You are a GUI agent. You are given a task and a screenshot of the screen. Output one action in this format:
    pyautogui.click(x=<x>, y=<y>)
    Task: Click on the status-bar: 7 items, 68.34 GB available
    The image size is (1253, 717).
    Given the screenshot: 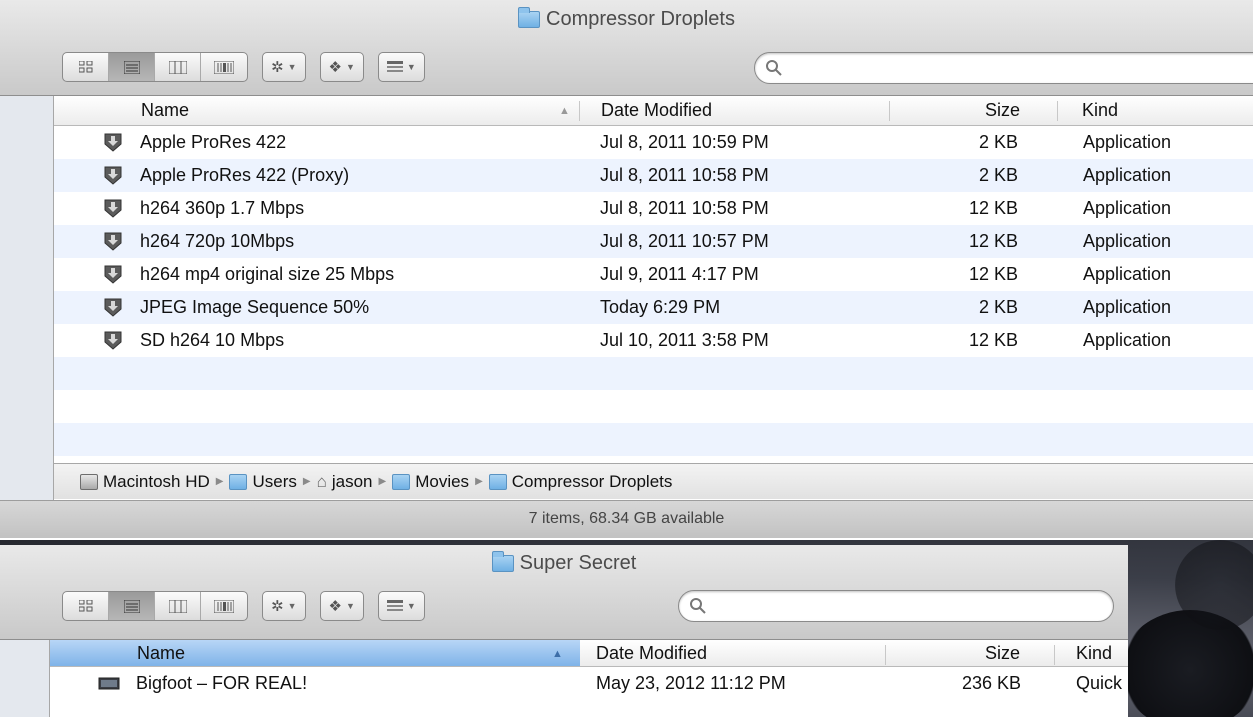 What is the action you would take?
    pyautogui.click(x=626, y=519)
    